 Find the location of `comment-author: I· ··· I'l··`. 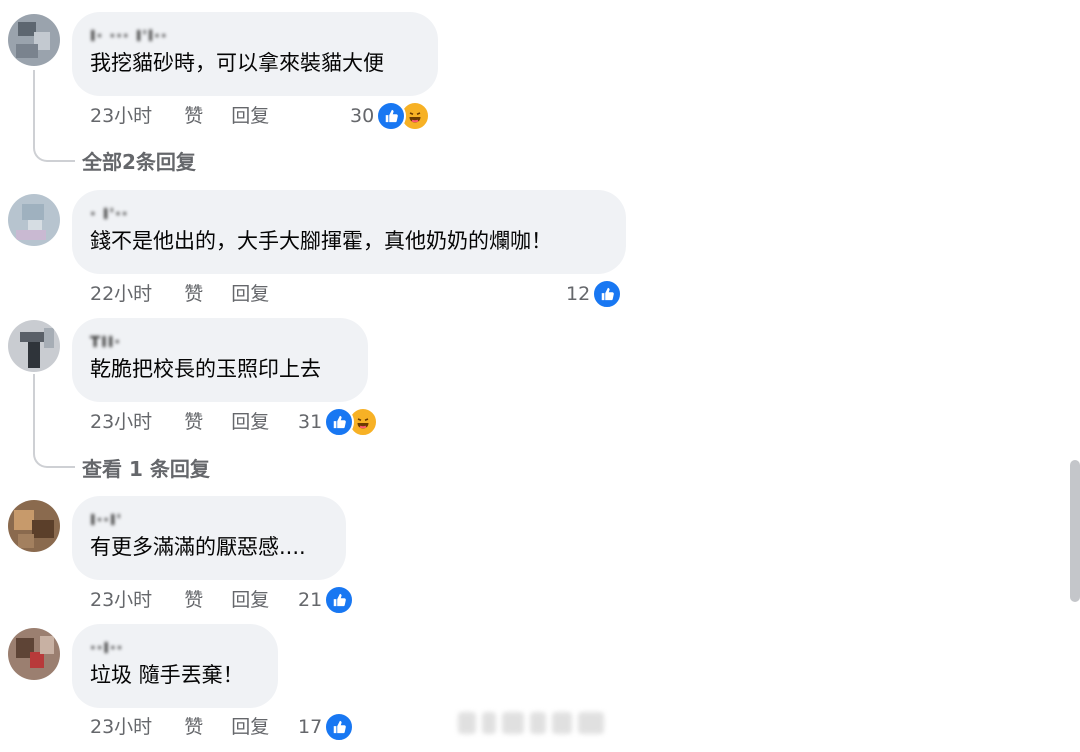

comment-author: I· ··· I'l·· is located at coordinates (255, 36).